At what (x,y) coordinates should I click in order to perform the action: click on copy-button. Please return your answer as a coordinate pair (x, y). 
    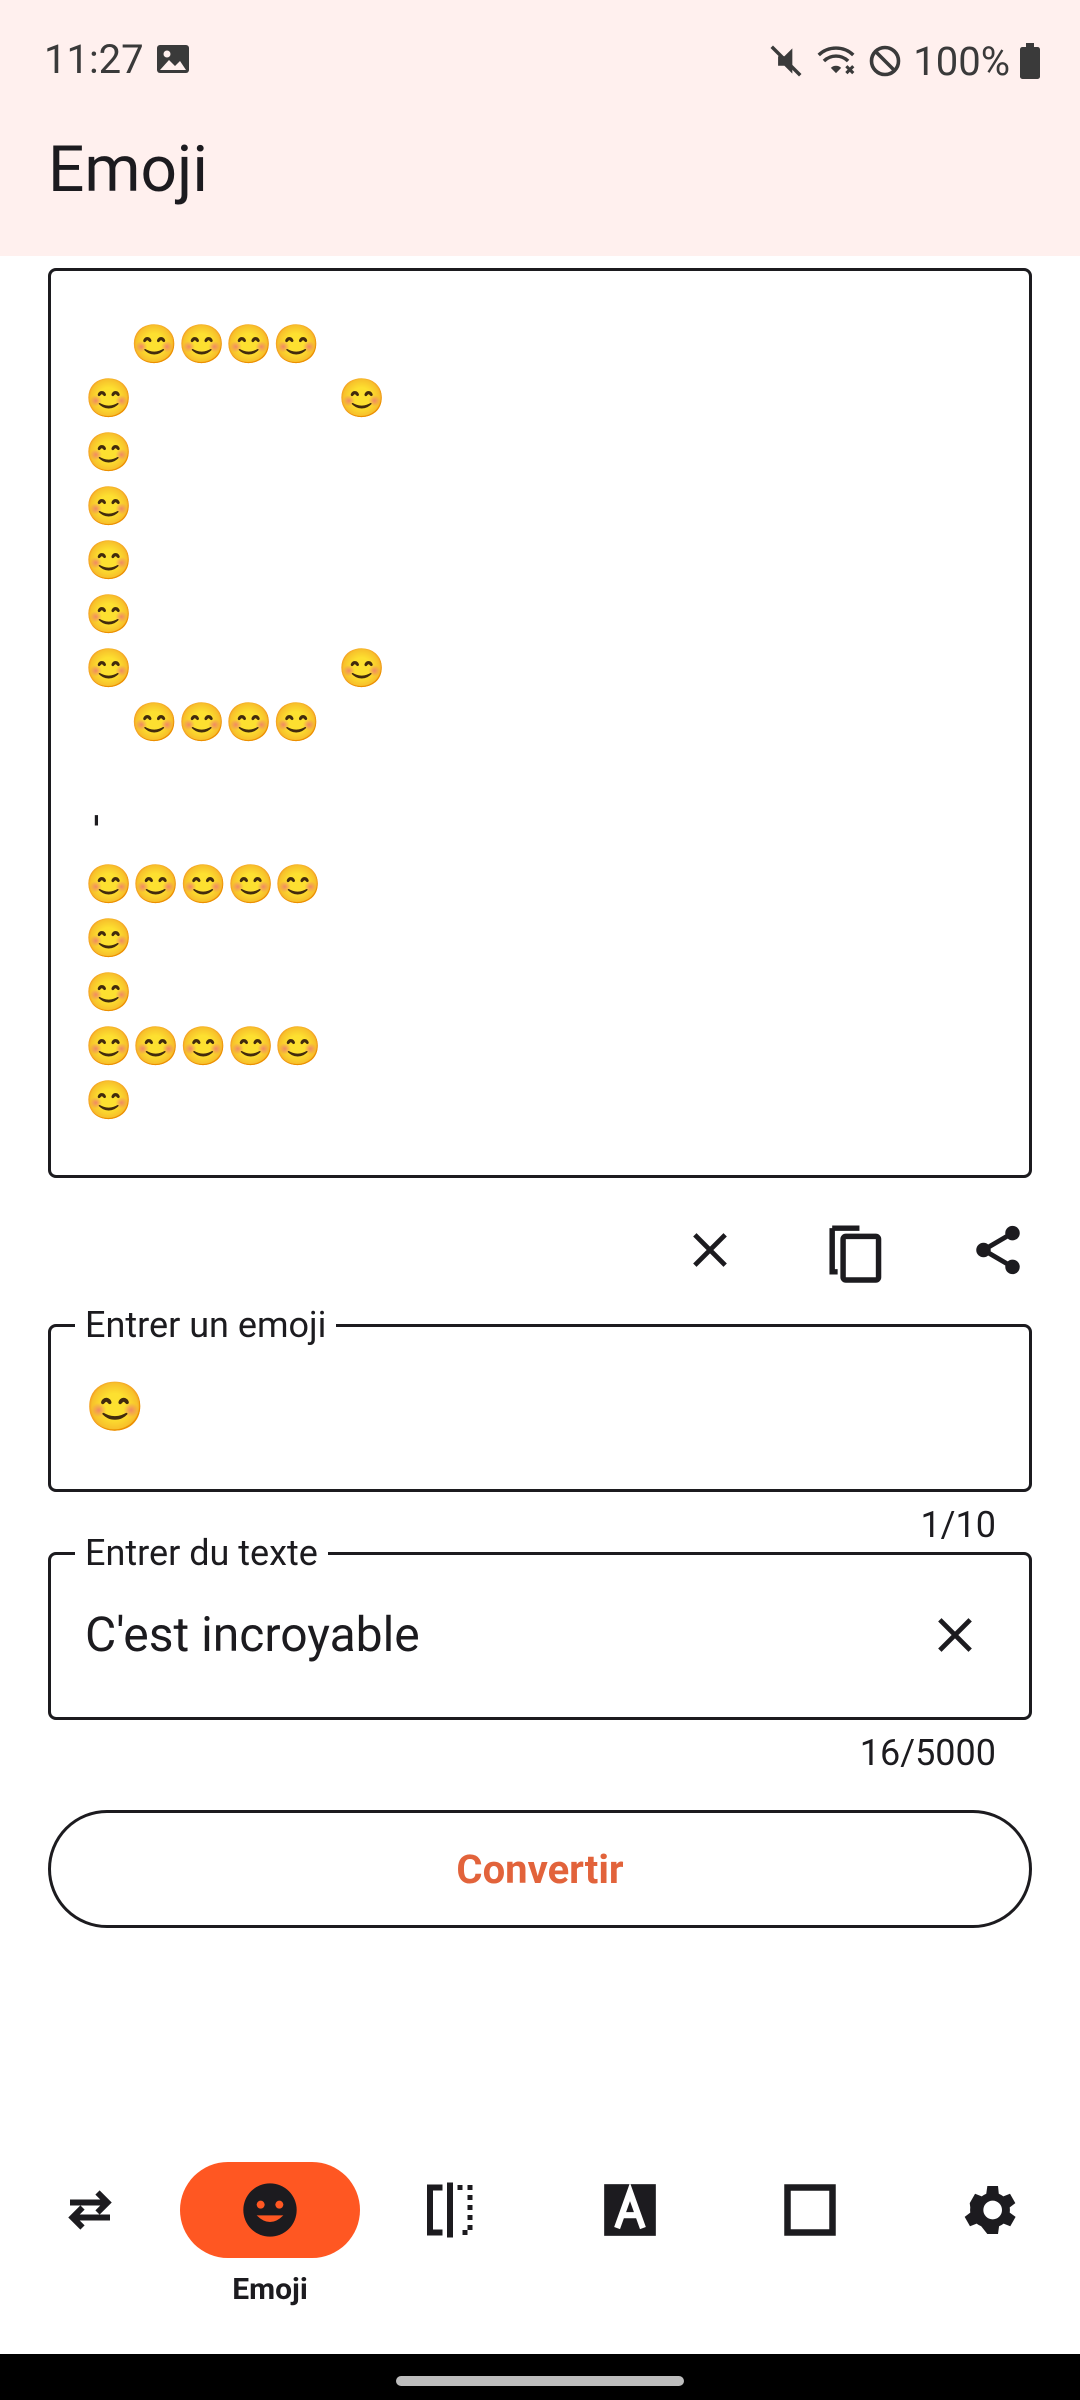
    Looking at the image, I should click on (854, 1250).